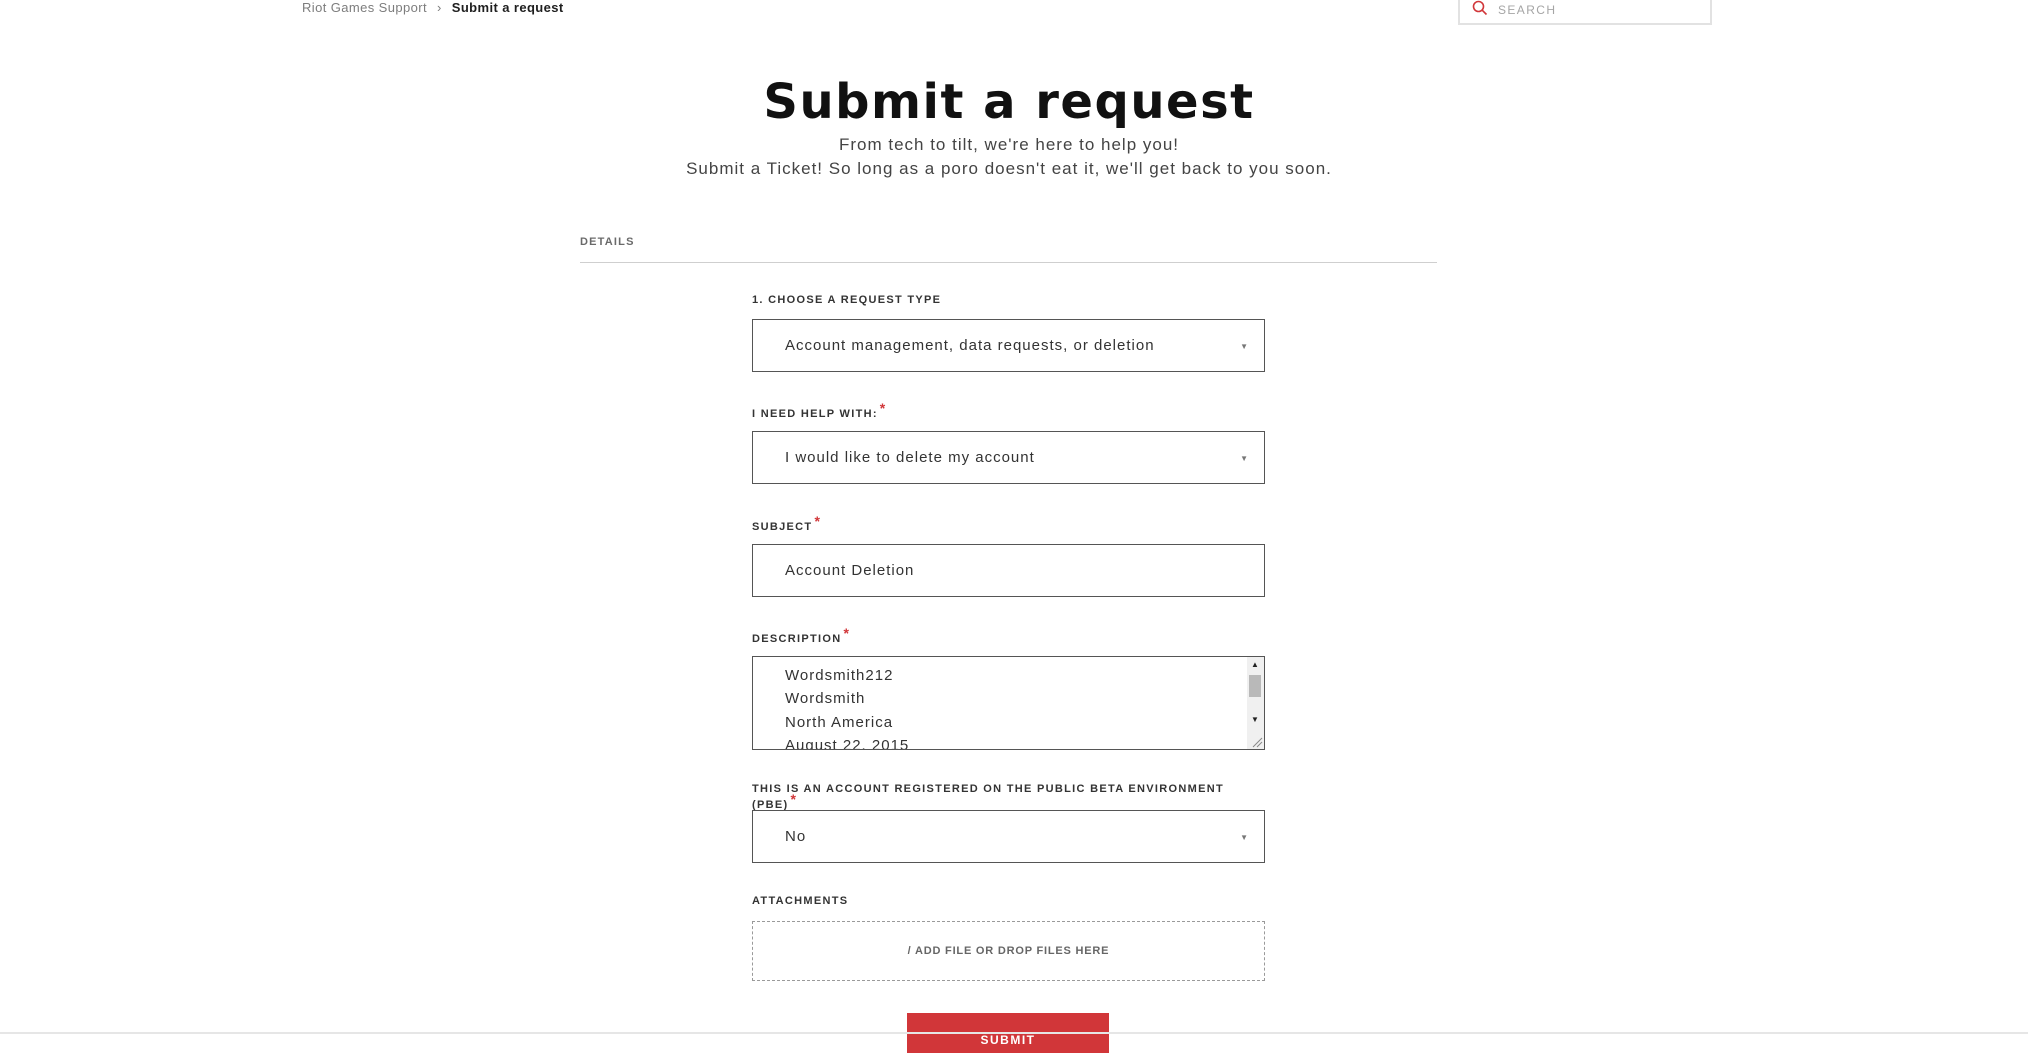 The image size is (2028, 1053). I want to click on description-line: North America, so click(839, 722).